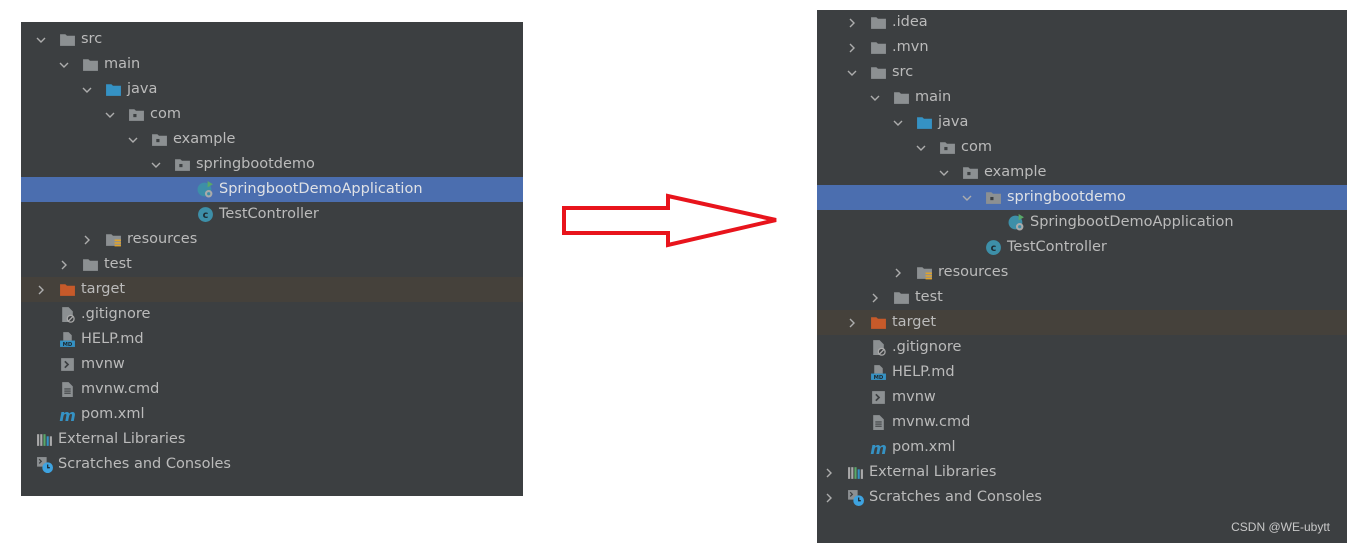  Describe the element at coordinates (1057, 247) in the screenshot. I see `tree-row-label: TestController` at that location.